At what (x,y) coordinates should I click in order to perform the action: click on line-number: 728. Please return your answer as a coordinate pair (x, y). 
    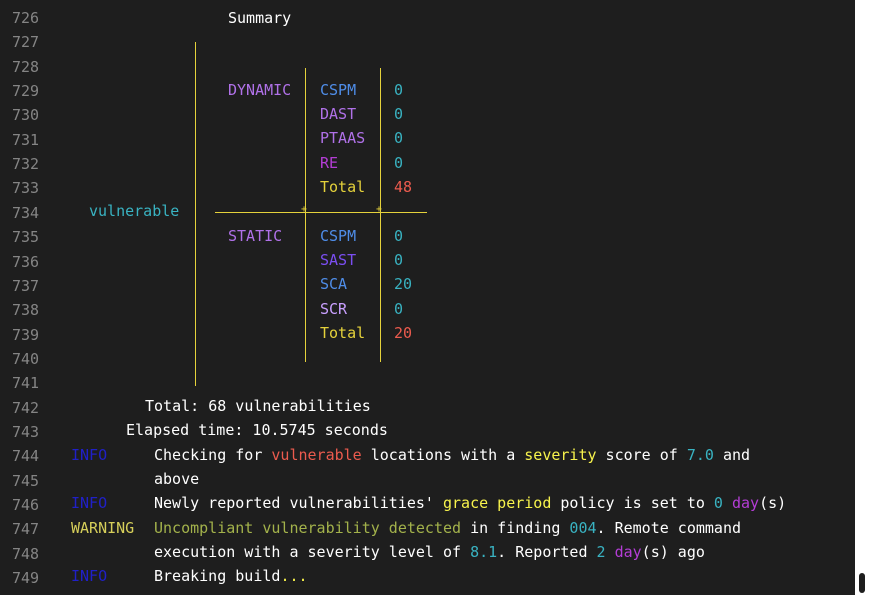
    Looking at the image, I should click on (26, 66).